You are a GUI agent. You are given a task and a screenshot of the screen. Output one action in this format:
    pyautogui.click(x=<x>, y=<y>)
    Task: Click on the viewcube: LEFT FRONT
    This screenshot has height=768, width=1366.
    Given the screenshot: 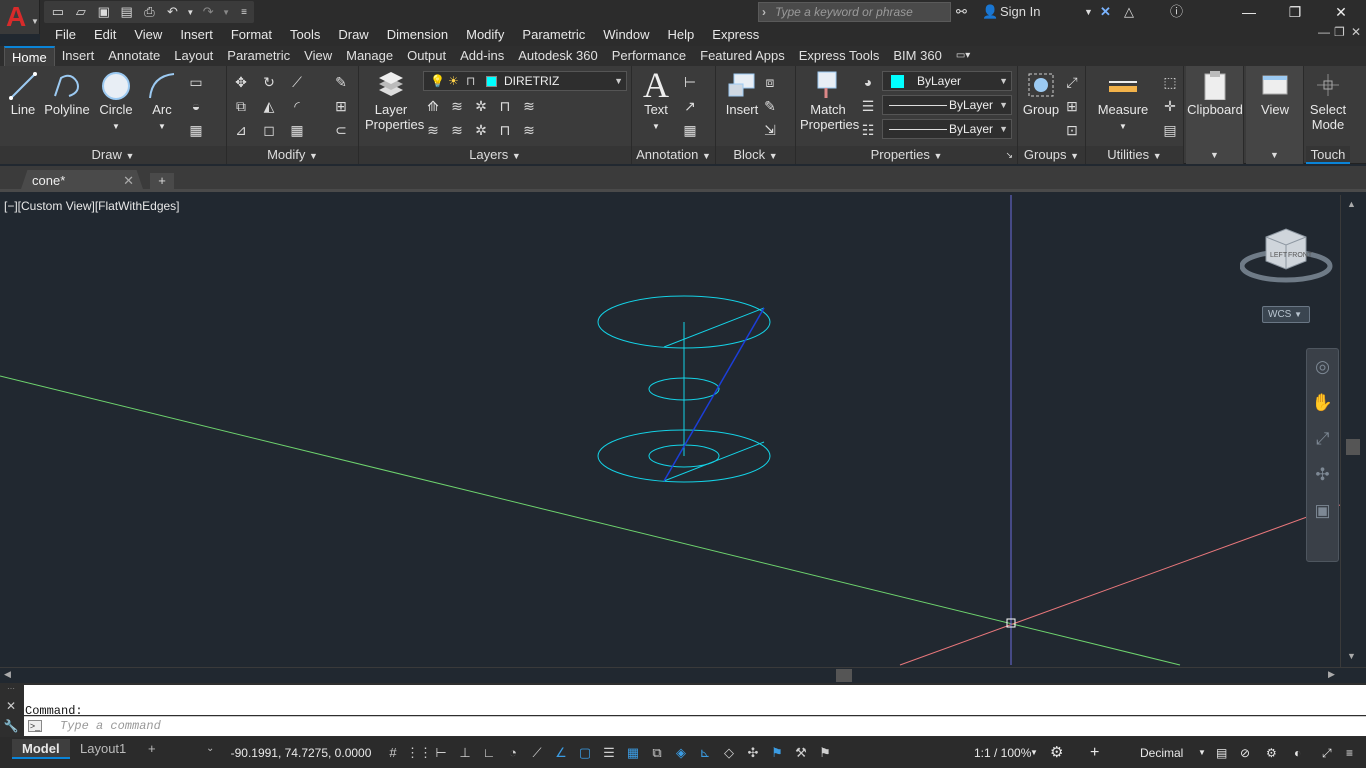 What is the action you would take?
    pyautogui.click(x=1288, y=260)
    